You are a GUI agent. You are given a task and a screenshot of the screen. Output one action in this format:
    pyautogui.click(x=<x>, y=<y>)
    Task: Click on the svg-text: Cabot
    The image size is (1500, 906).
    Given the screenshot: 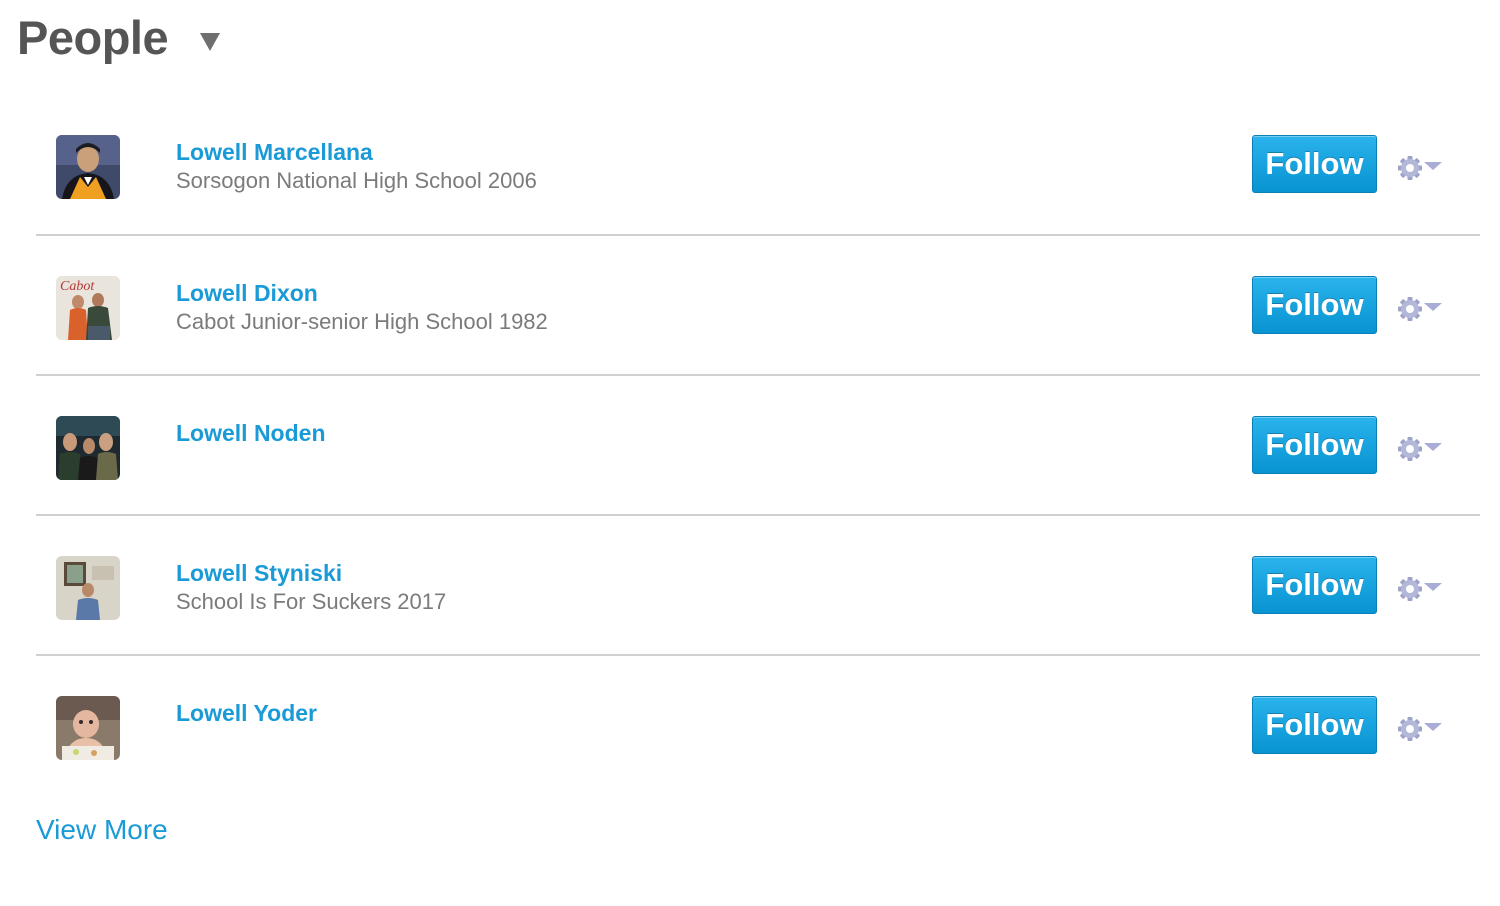 What is the action you would take?
    pyautogui.click(x=77, y=286)
    